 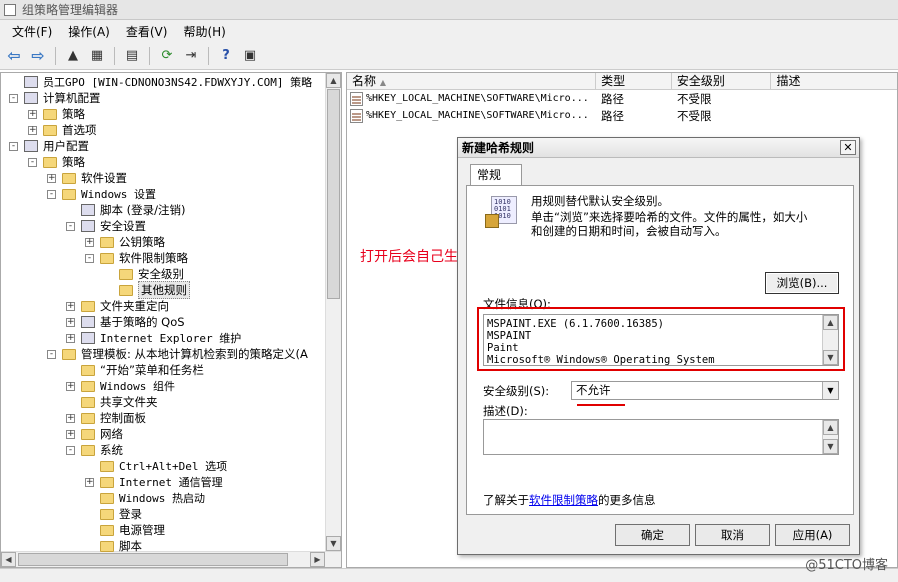 I want to click on tree-item: + 控制面板, so click(x=106, y=418).